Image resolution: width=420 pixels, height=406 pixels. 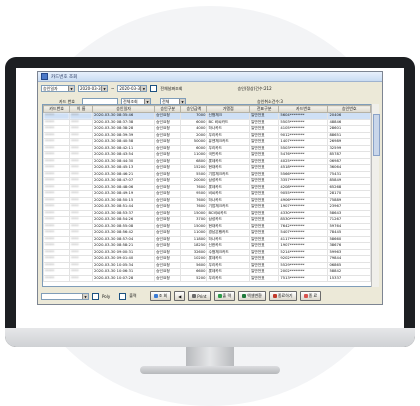 I want to click on approval-count: 승인(정상)건수:212, so click(x=254, y=88).